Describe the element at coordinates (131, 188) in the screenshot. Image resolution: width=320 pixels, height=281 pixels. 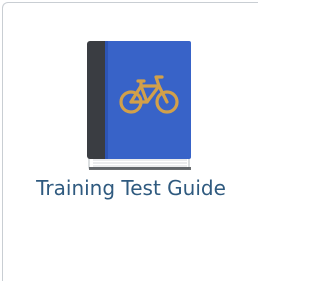
I see `tile-label: Training Test Guide` at that location.